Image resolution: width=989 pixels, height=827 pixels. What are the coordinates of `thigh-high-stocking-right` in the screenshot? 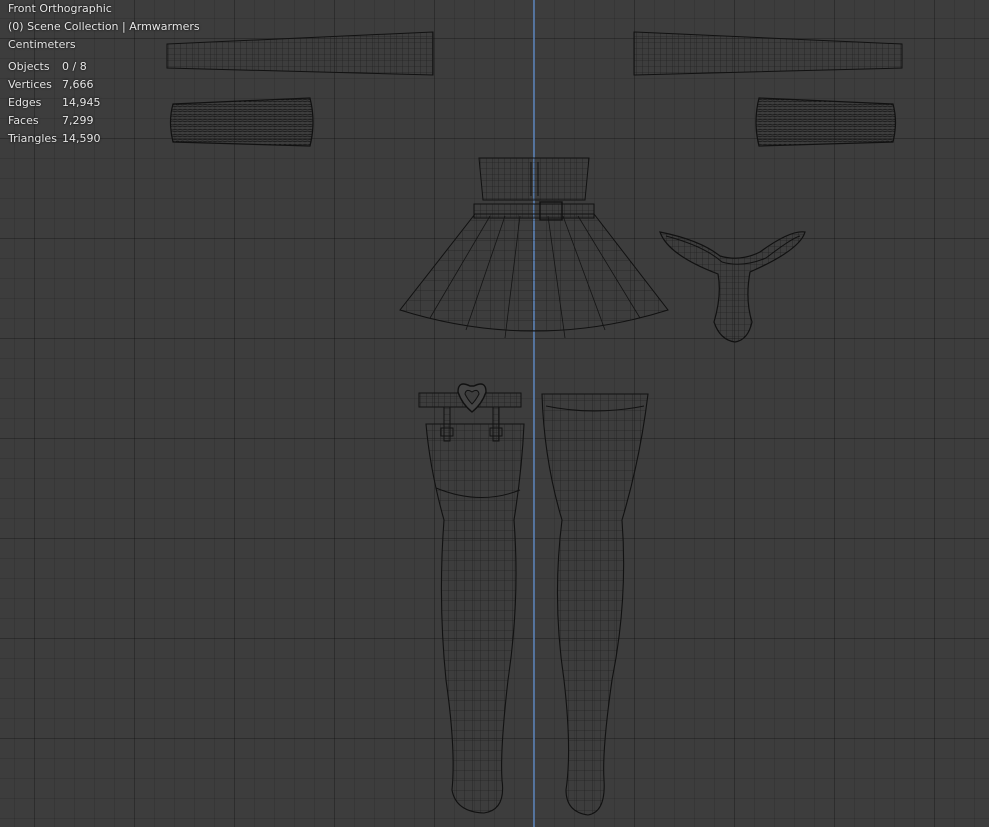 It's located at (595, 604).